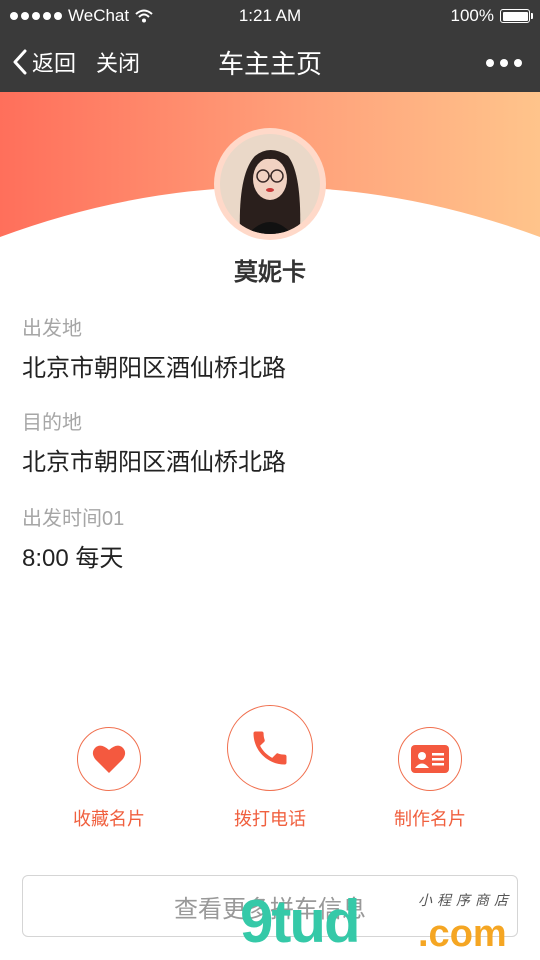 The height and width of the screenshot is (960, 540). I want to click on heart-icon, so click(109, 759).